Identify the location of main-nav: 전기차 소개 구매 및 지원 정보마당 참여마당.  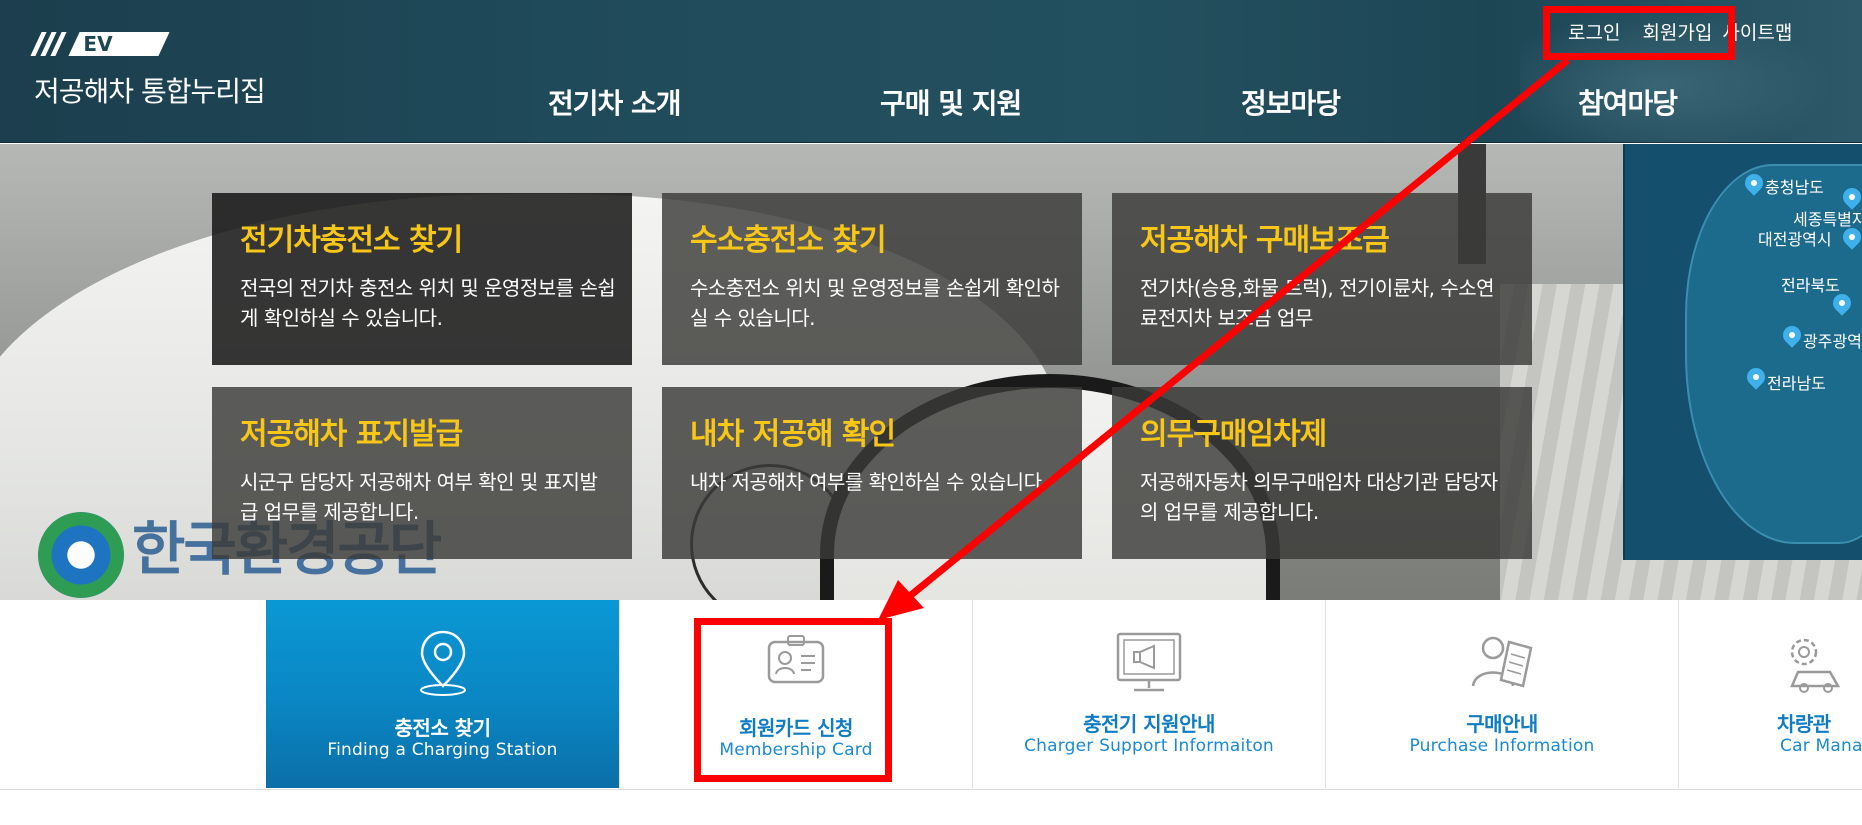
(931, 102).